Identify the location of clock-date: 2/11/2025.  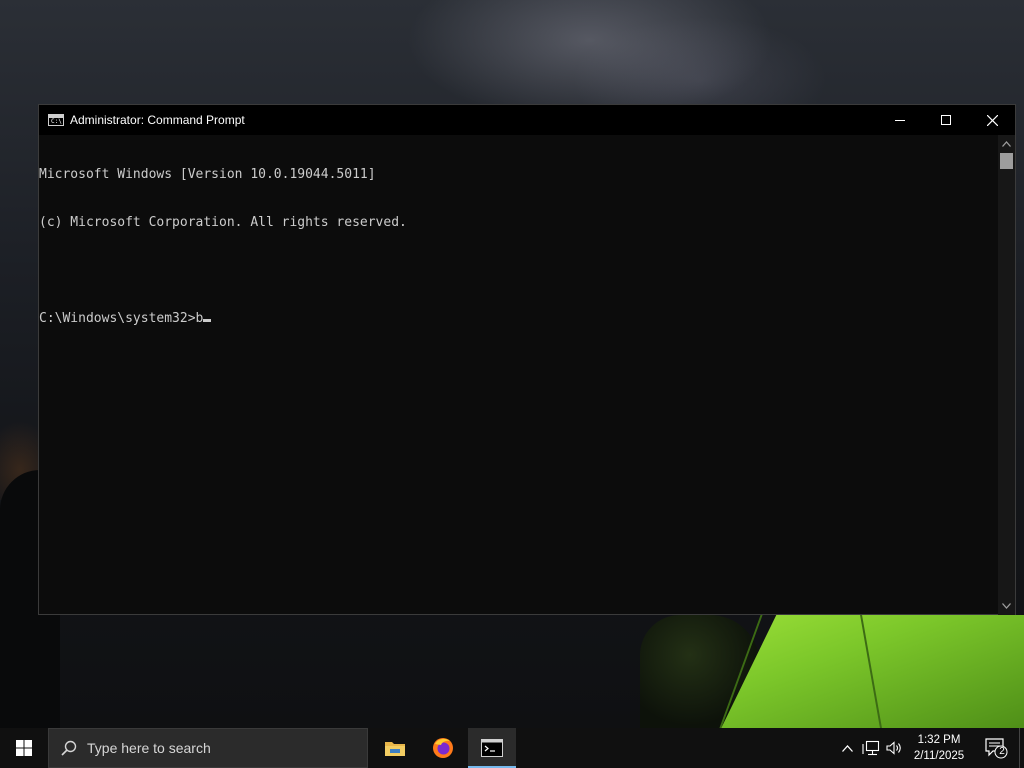
(939, 756).